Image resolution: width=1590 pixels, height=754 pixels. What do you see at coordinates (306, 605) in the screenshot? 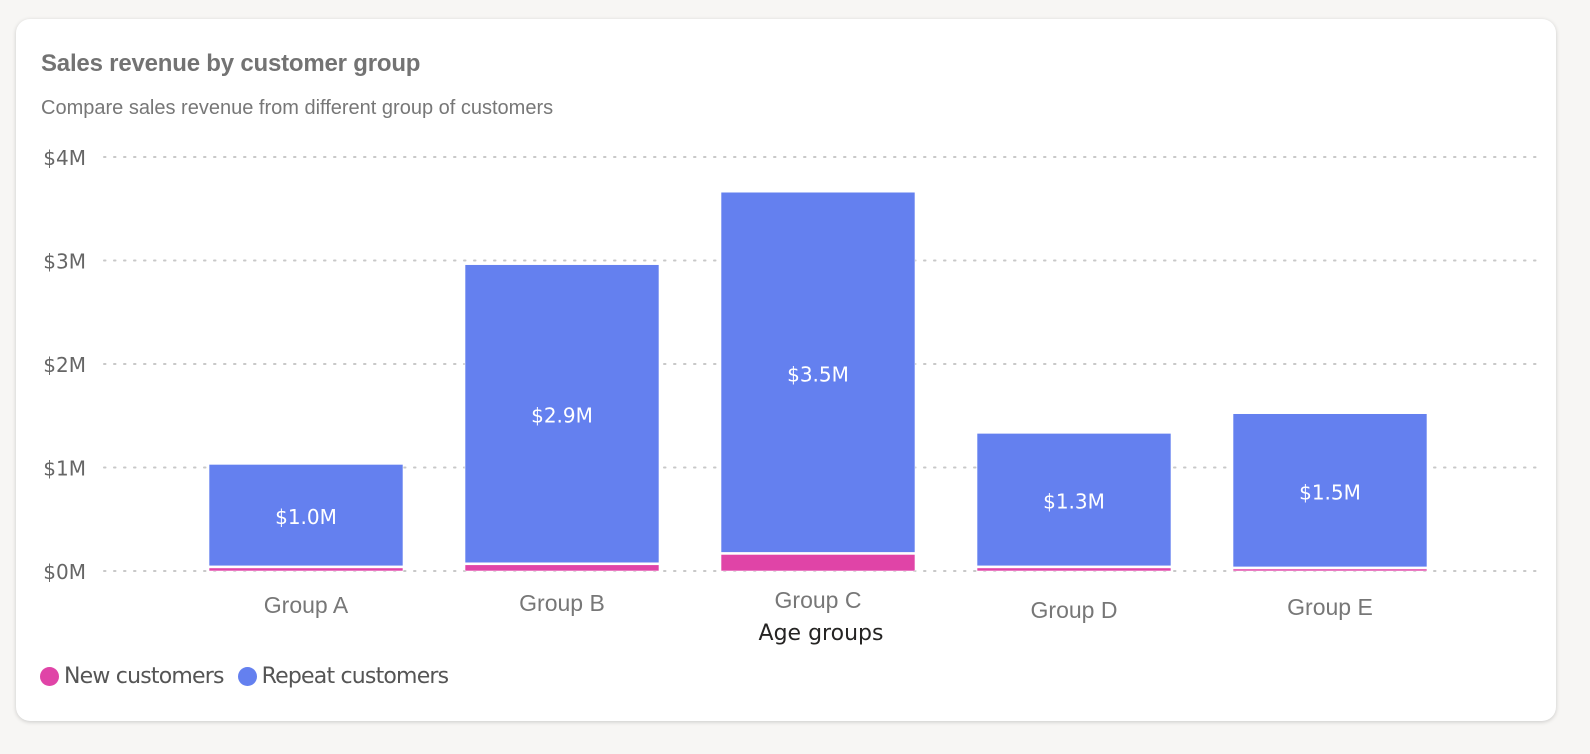
I see `x-tick-label: Group A` at bounding box center [306, 605].